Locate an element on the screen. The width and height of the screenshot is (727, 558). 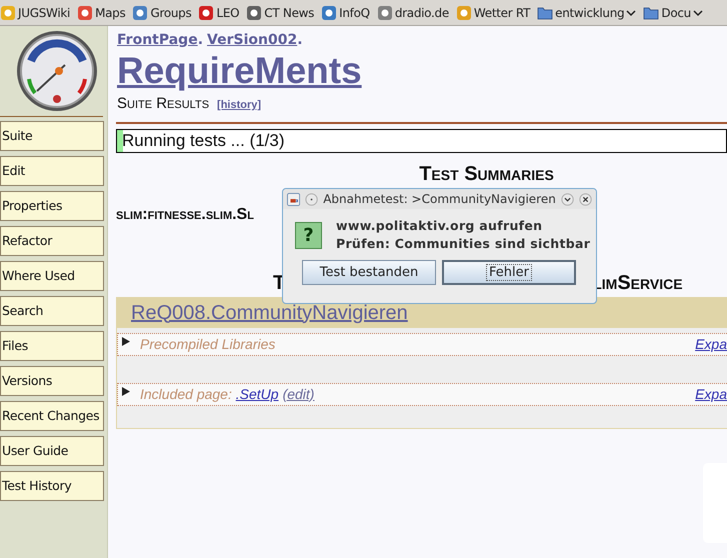
sidebar-item: Edit is located at coordinates (52, 171).